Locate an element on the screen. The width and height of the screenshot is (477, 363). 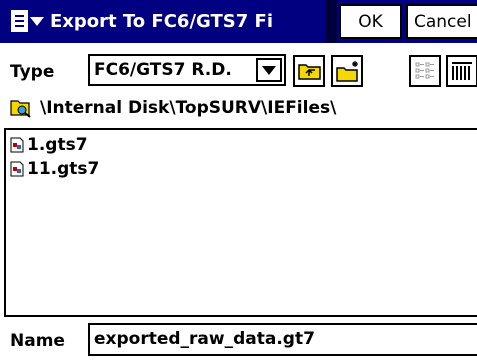
new-folder-button is located at coordinates (347, 71).